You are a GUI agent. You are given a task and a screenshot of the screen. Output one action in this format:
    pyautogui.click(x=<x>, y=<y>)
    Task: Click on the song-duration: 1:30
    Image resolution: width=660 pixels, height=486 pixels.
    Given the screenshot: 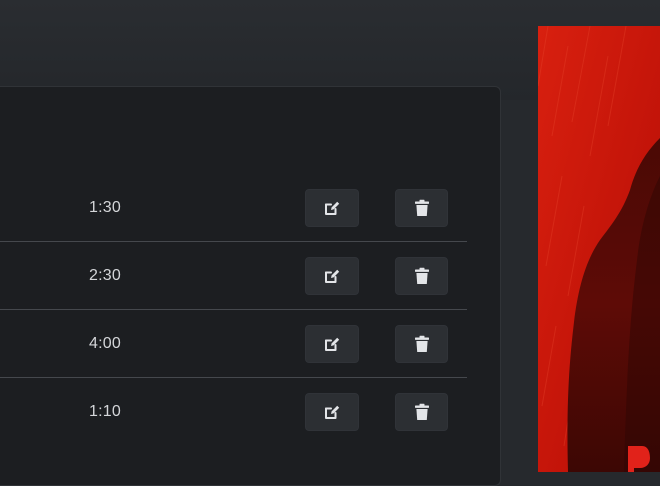 What is the action you would take?
    pyautogui.click(x=105, y=207)
    